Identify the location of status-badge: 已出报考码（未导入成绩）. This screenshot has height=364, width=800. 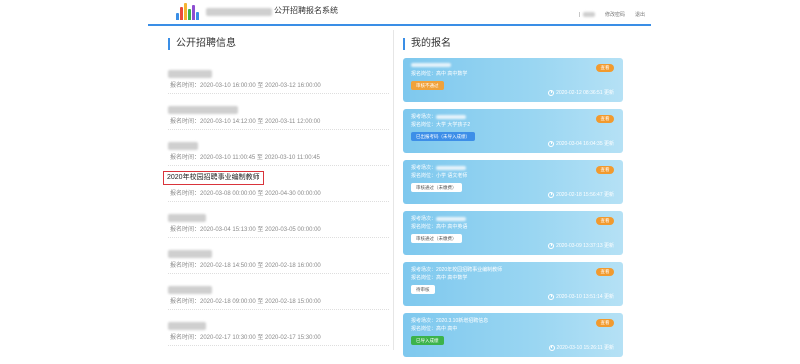
(443, 136).